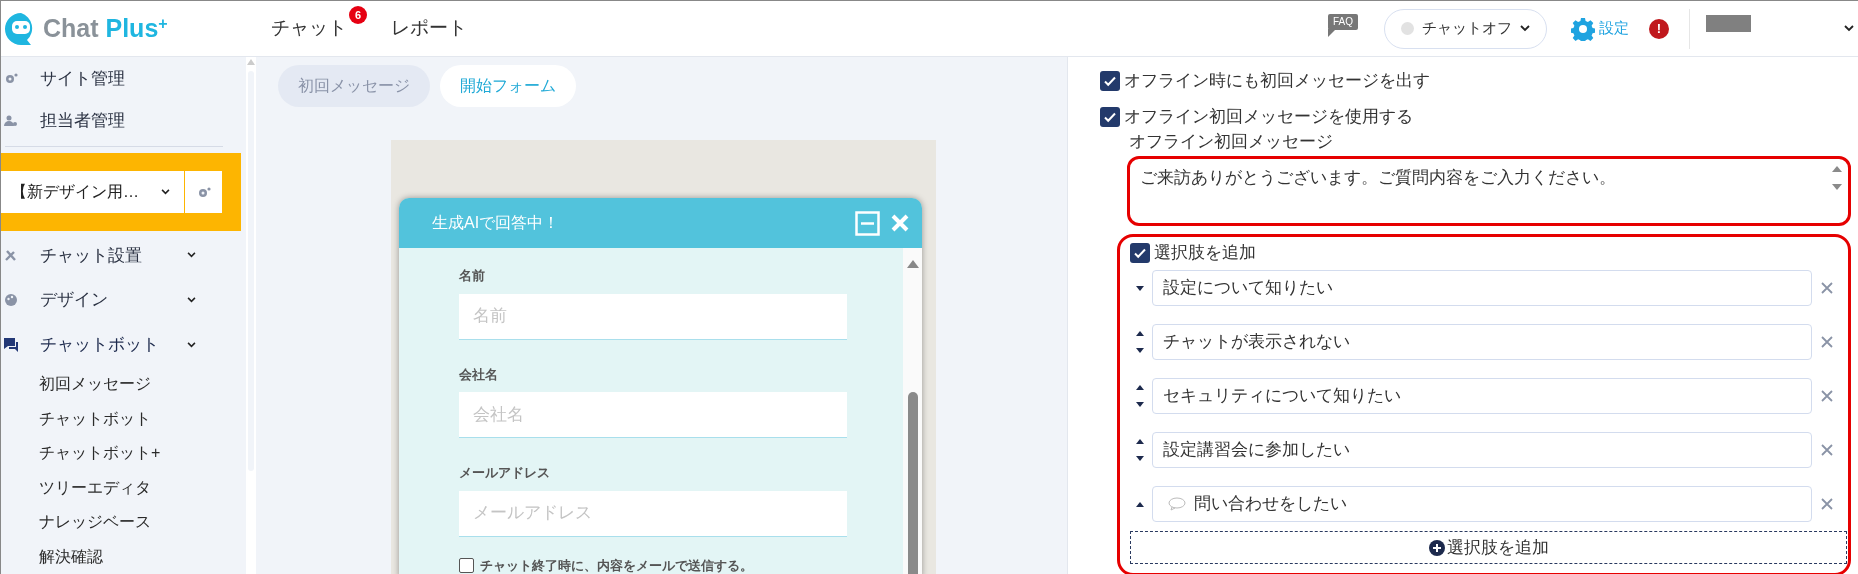  I want to click on sidebar-subitem: チャットボット+, so click(123, 453).